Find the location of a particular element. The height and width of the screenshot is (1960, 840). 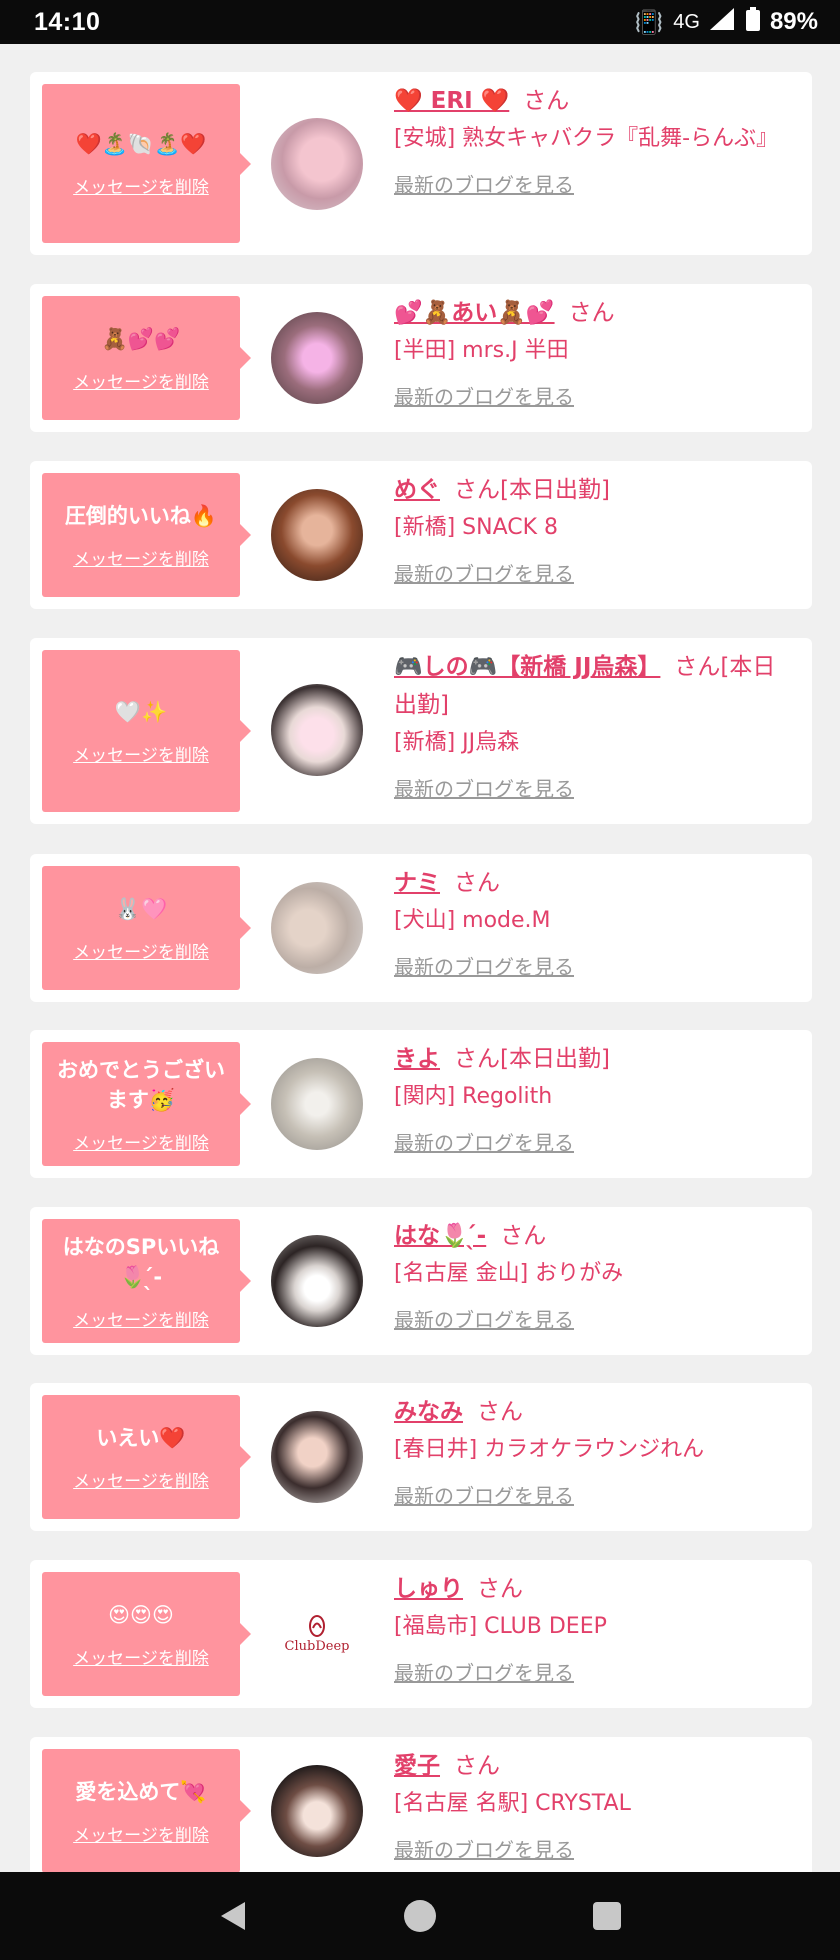

shop-label: [名古屋 金山] おりがみ is located at coordinates (509, 1273).